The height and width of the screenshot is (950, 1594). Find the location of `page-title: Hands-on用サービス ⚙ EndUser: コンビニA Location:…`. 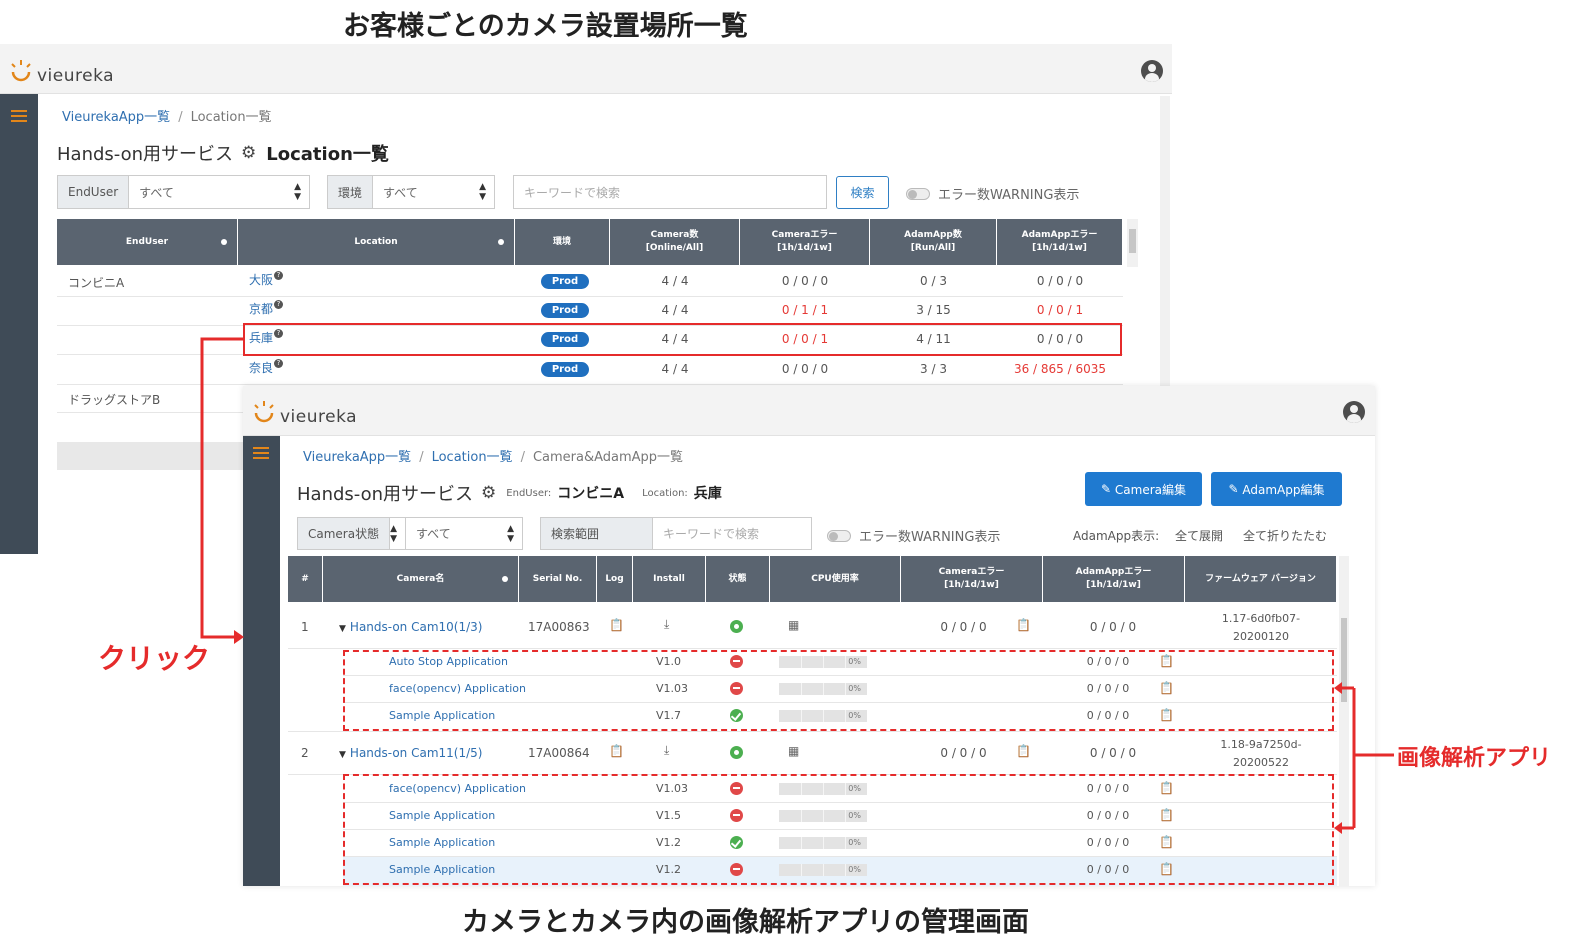

page-title: Hands-on用サービス ⚙ EndUser: コンビニA Location:… is located at coordinates (509, 493).